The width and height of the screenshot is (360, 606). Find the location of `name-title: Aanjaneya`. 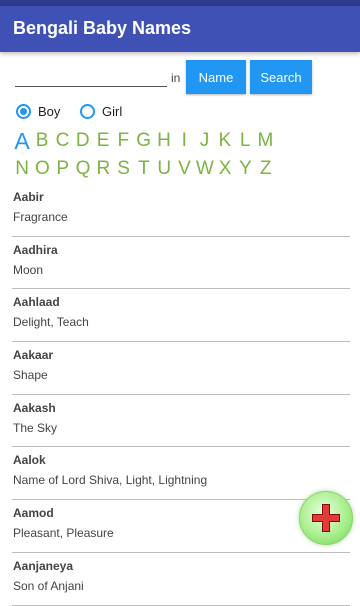

name-title: Aanjaneya is located at coordinates (43, 565).